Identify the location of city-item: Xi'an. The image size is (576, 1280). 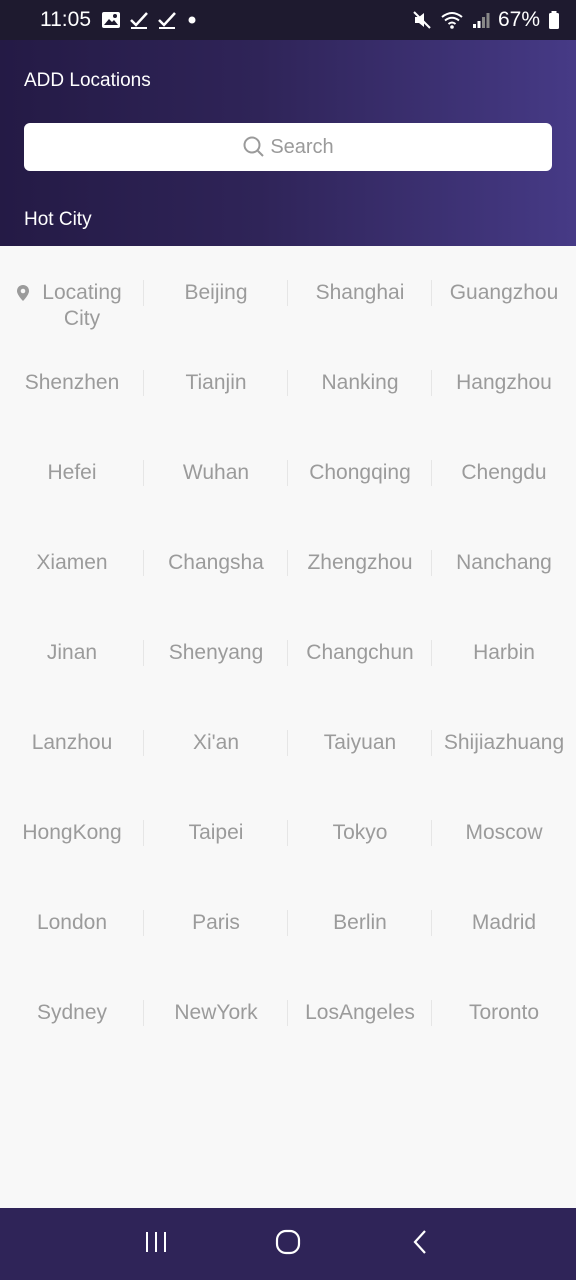
(216, 765).